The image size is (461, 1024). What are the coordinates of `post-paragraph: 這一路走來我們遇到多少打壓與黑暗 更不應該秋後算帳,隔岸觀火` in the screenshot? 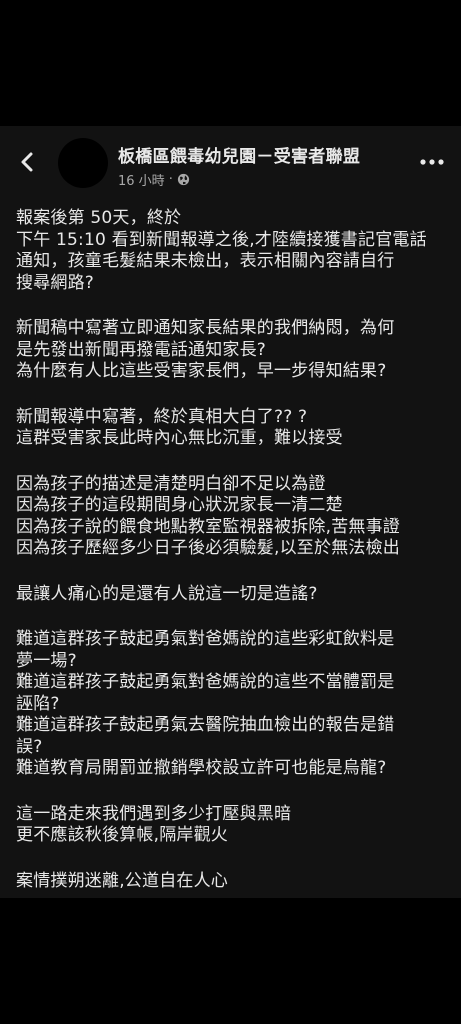 It's located at (234, 825).